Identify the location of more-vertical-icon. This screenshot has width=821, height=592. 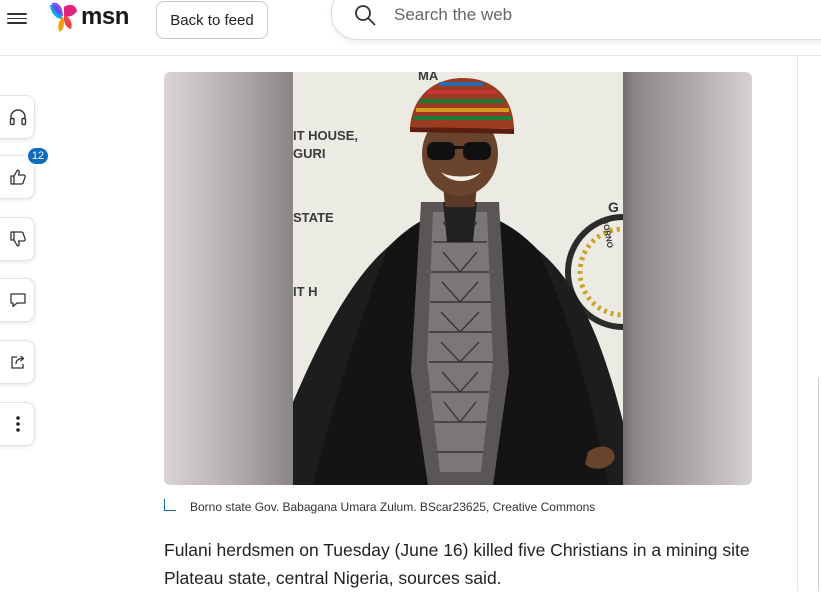
(17, 424).